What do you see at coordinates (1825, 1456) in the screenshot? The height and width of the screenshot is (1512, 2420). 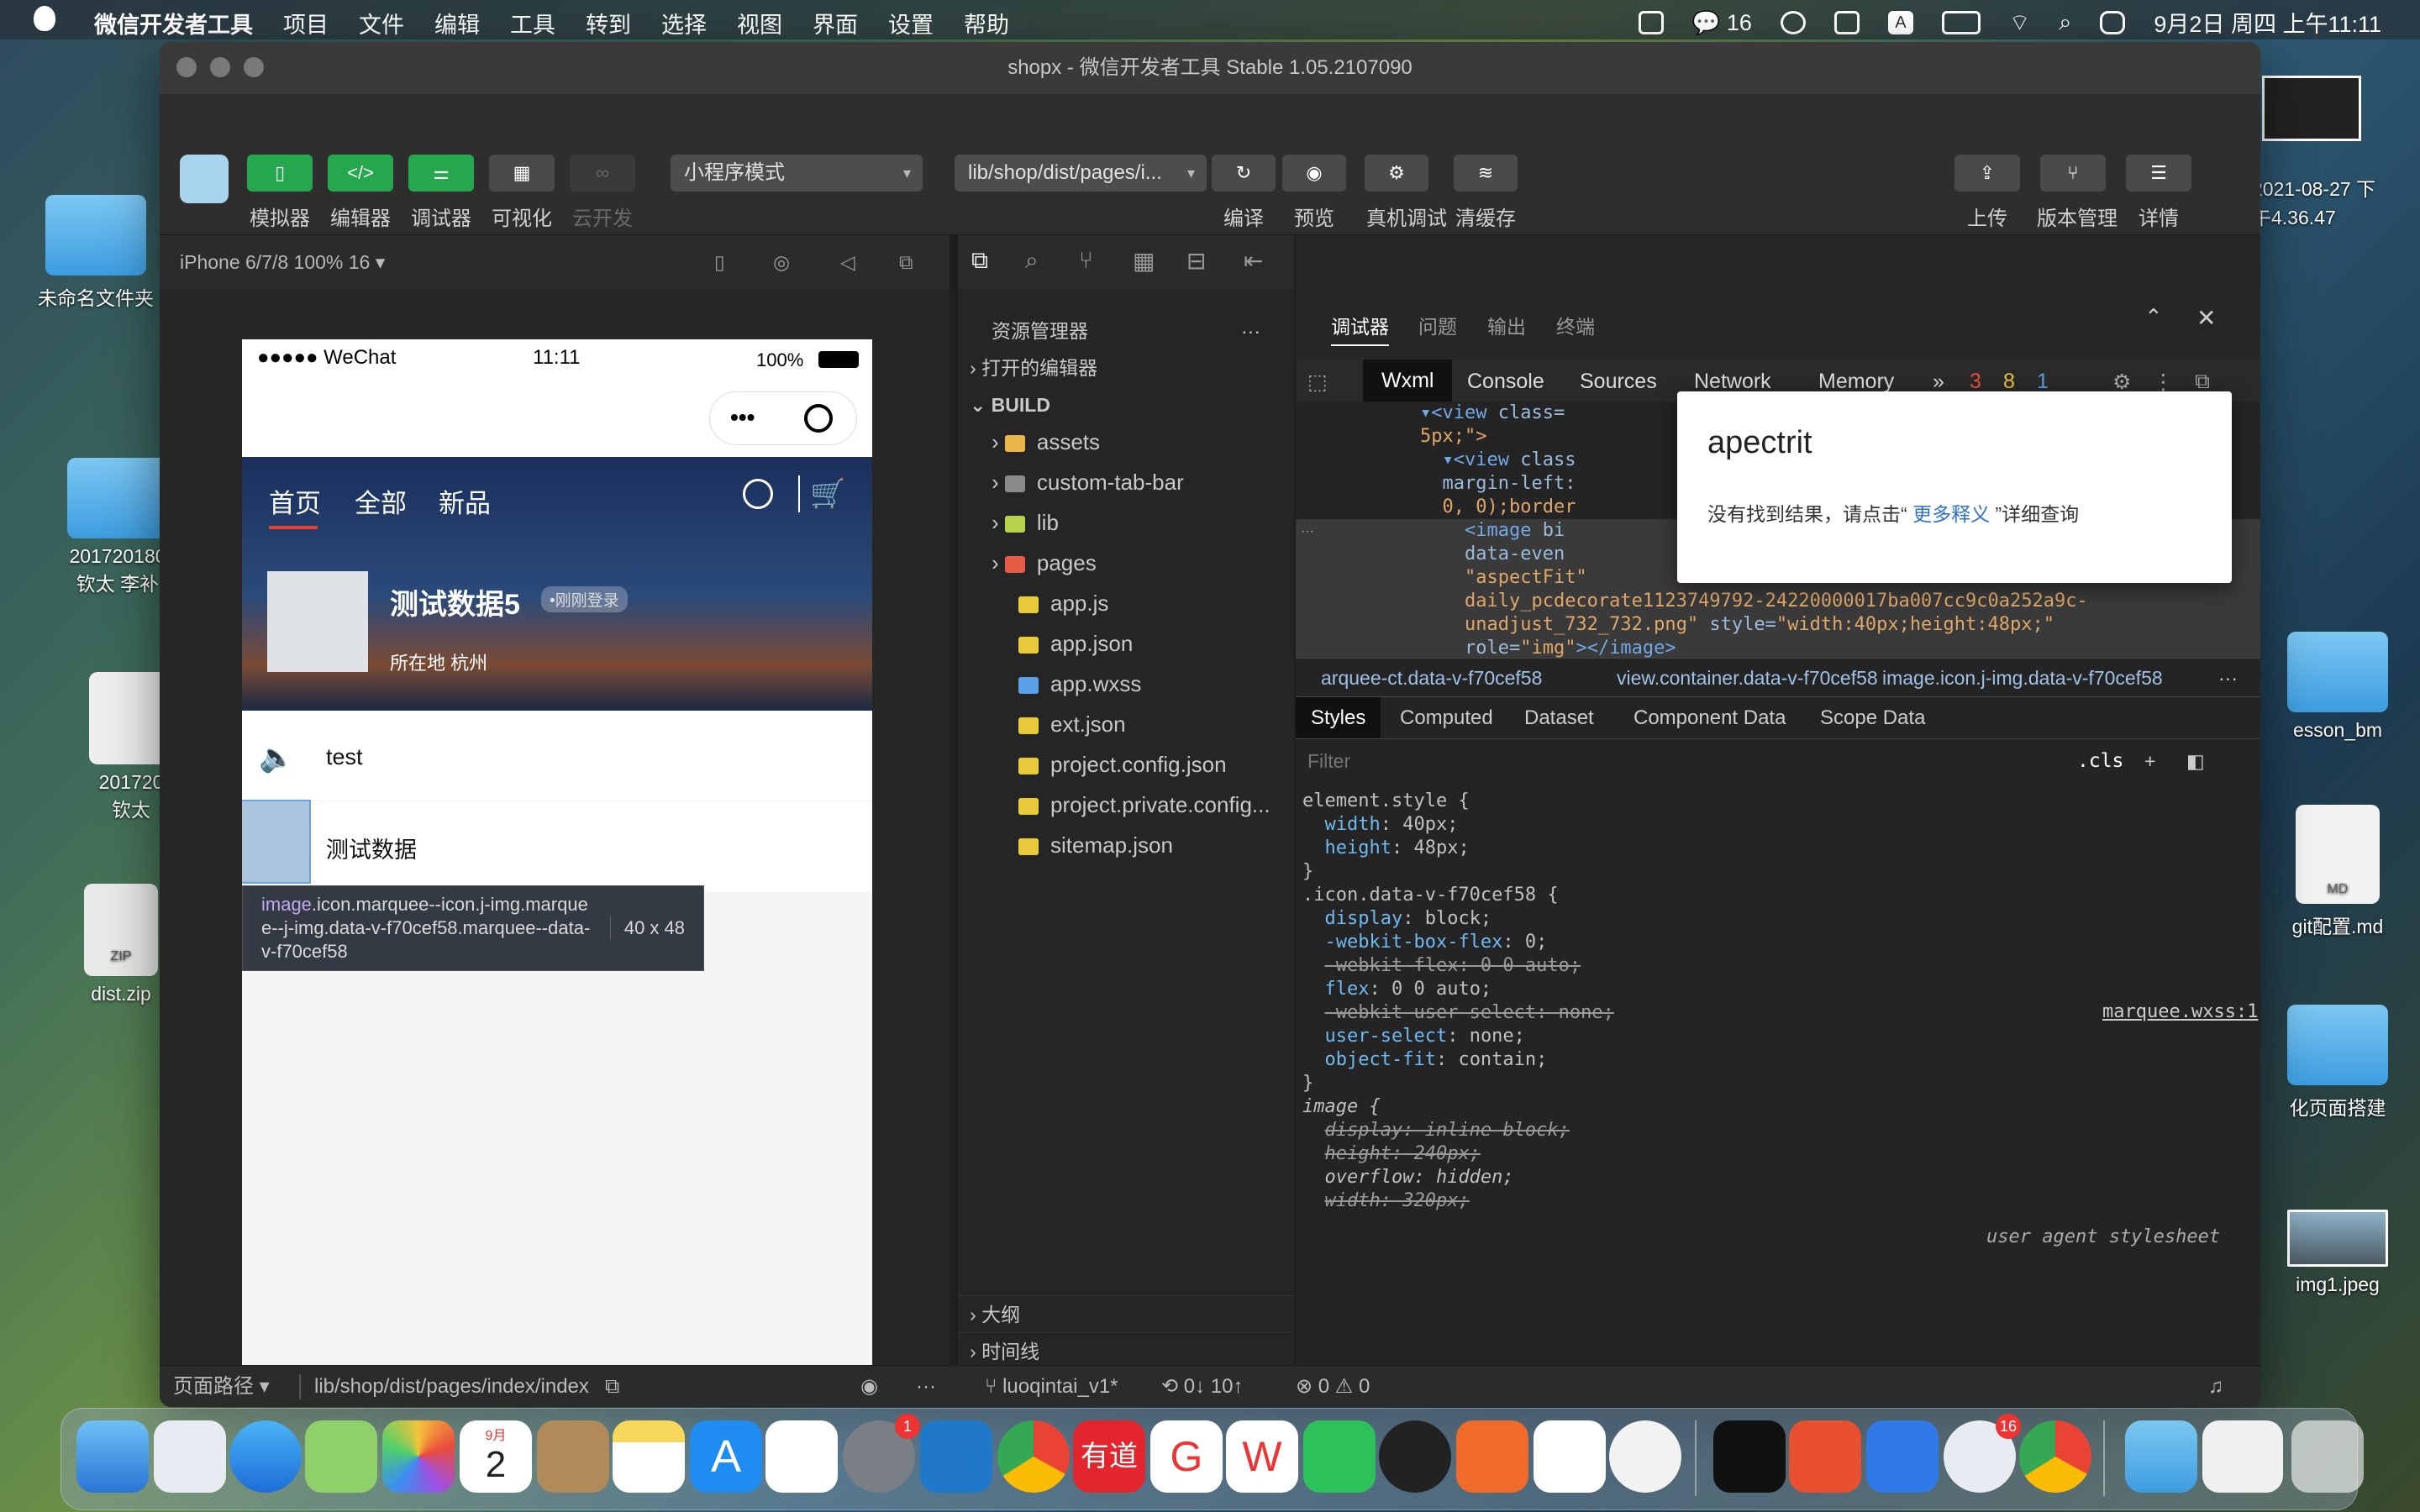 I see `xmind-icon` at bounding box center [1825, 1456].